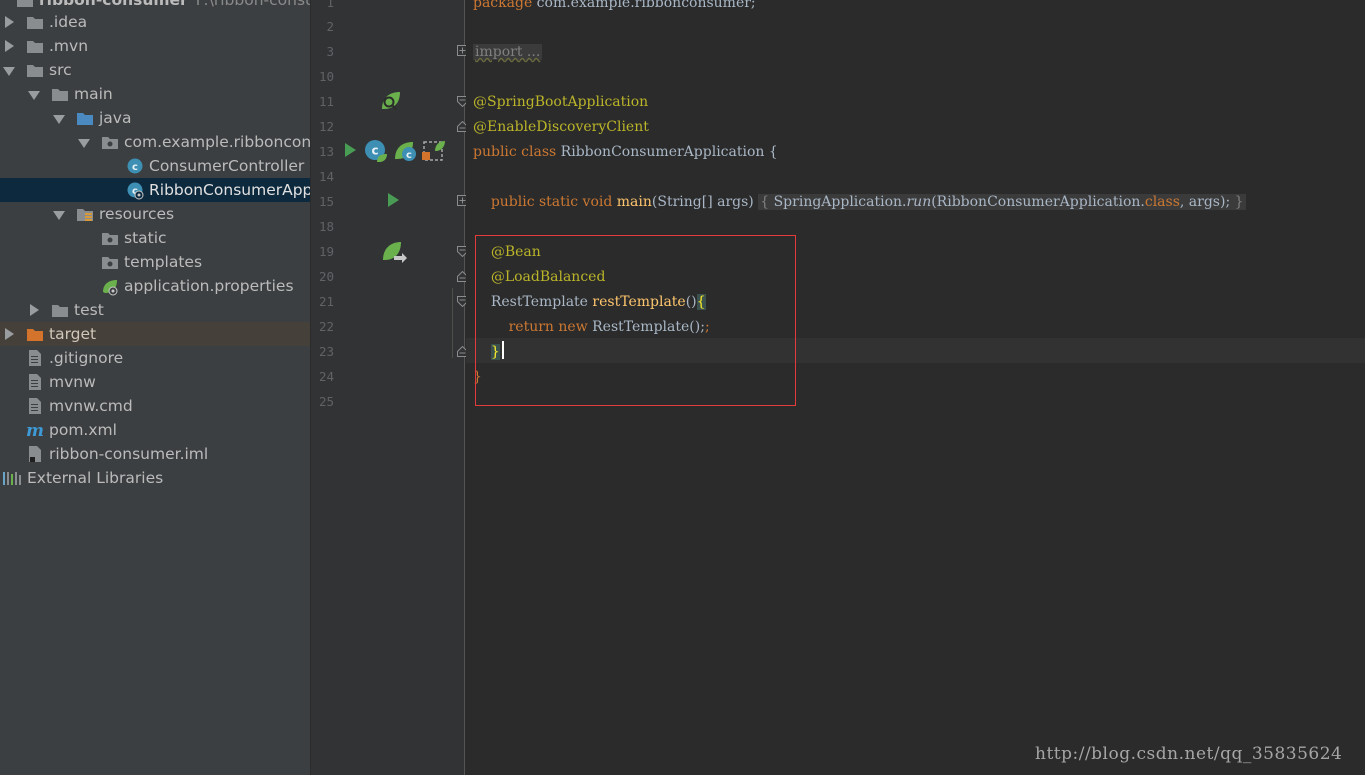  I want to click on tree-row-mvnw-cmd: mvnw.cmd, so click(155, 406).